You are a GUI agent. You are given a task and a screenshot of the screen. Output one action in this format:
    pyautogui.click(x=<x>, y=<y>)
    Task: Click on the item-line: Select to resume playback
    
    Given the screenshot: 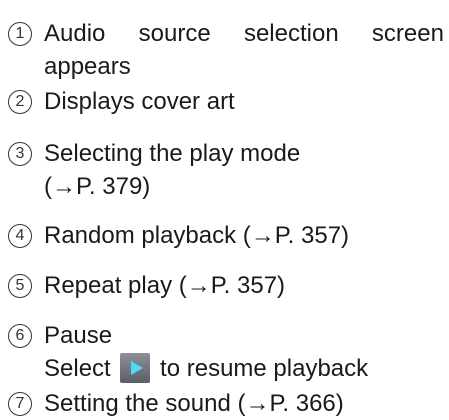 What is the action you would take?
    pyautogui.click(x=246, y=369)
    